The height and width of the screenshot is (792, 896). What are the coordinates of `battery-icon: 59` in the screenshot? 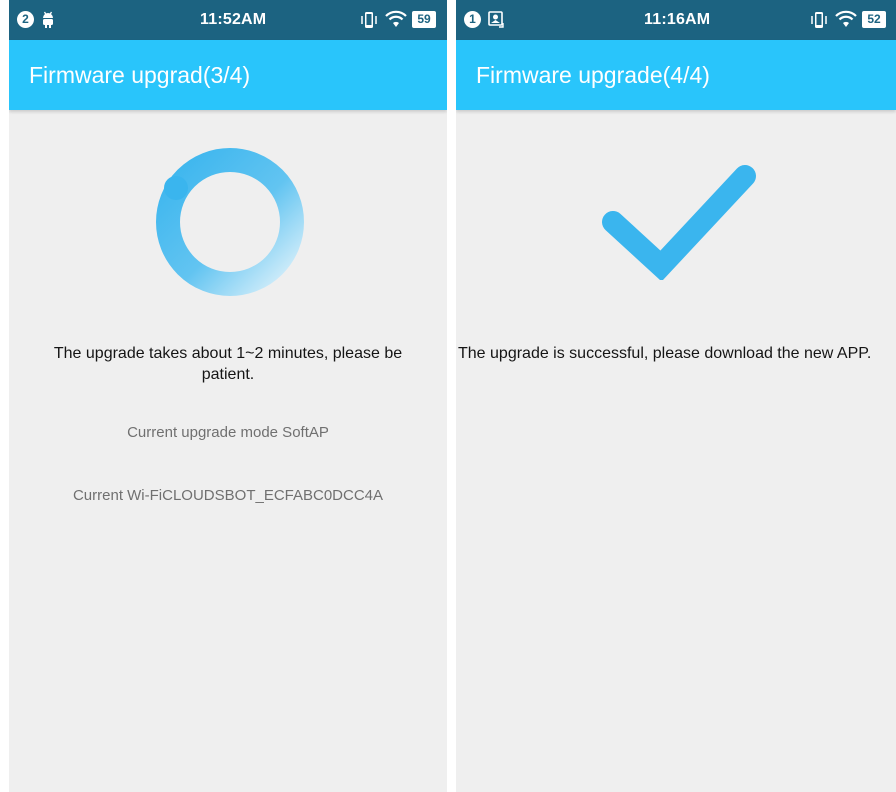 It's located at (424, 19).